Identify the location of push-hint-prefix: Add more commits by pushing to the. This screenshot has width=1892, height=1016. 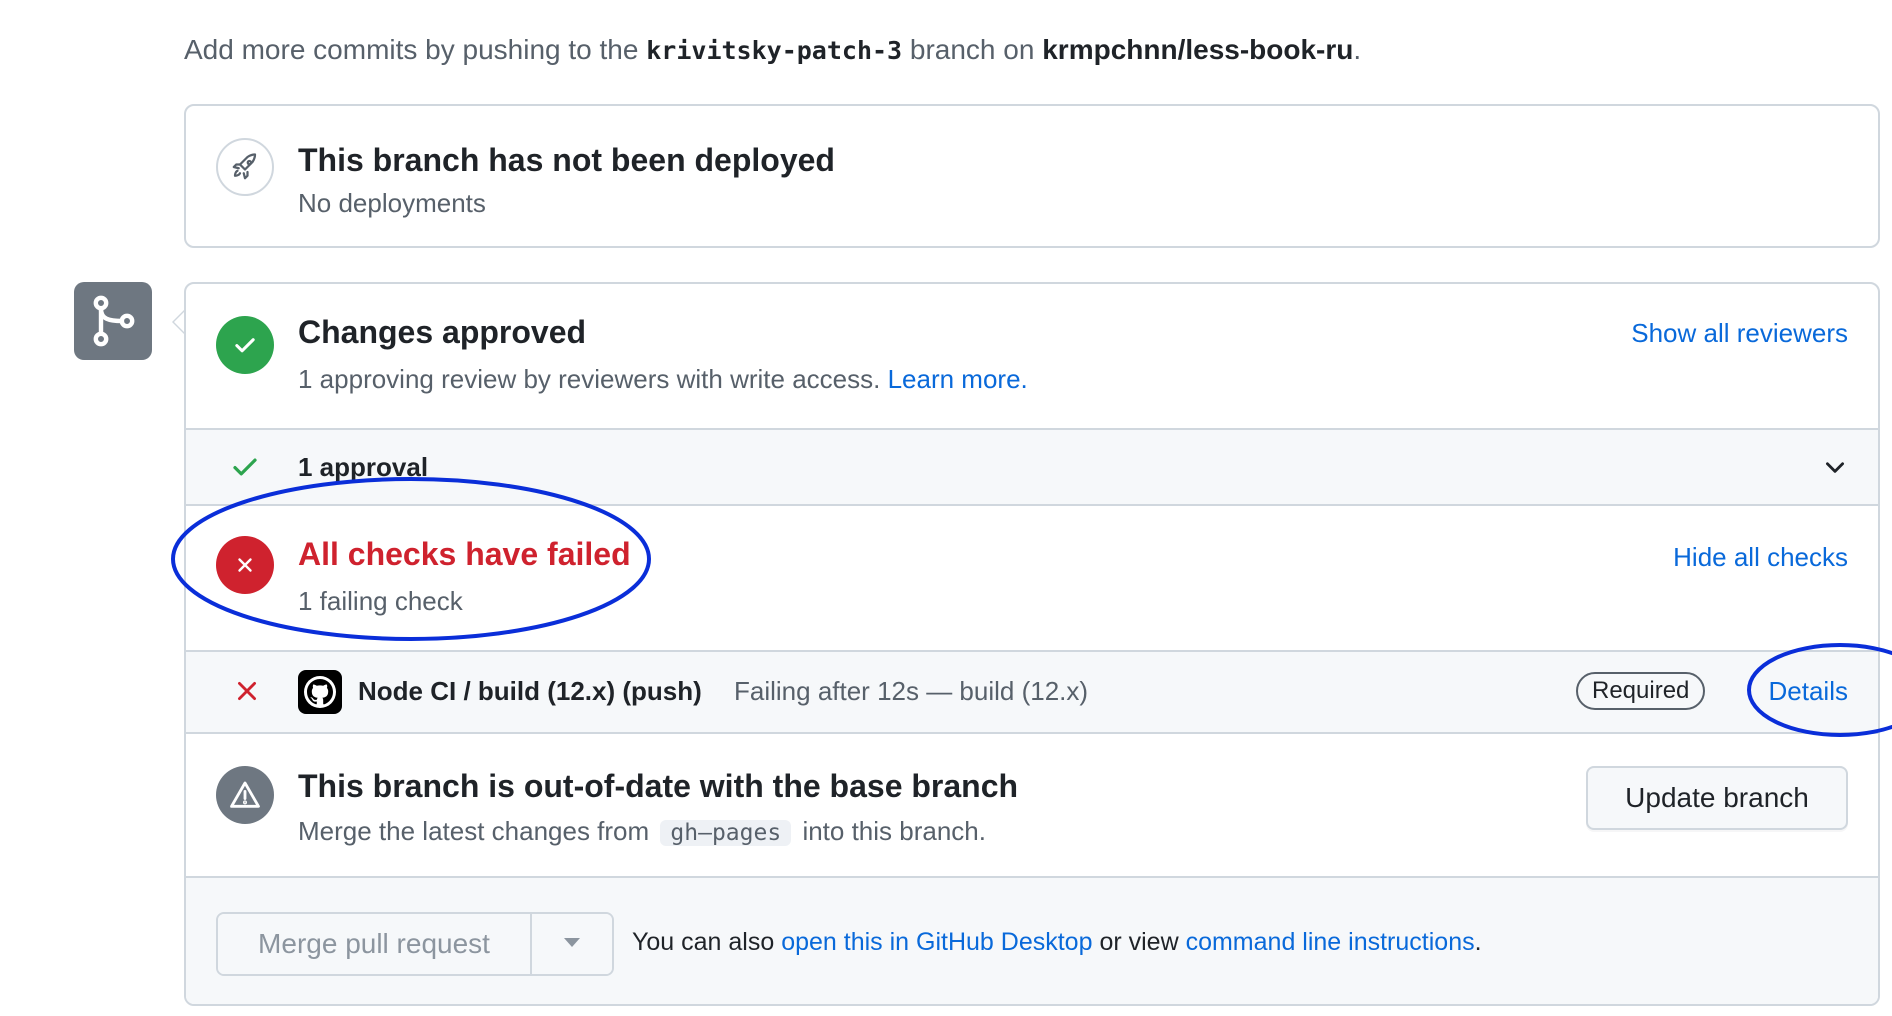
(411, 49).